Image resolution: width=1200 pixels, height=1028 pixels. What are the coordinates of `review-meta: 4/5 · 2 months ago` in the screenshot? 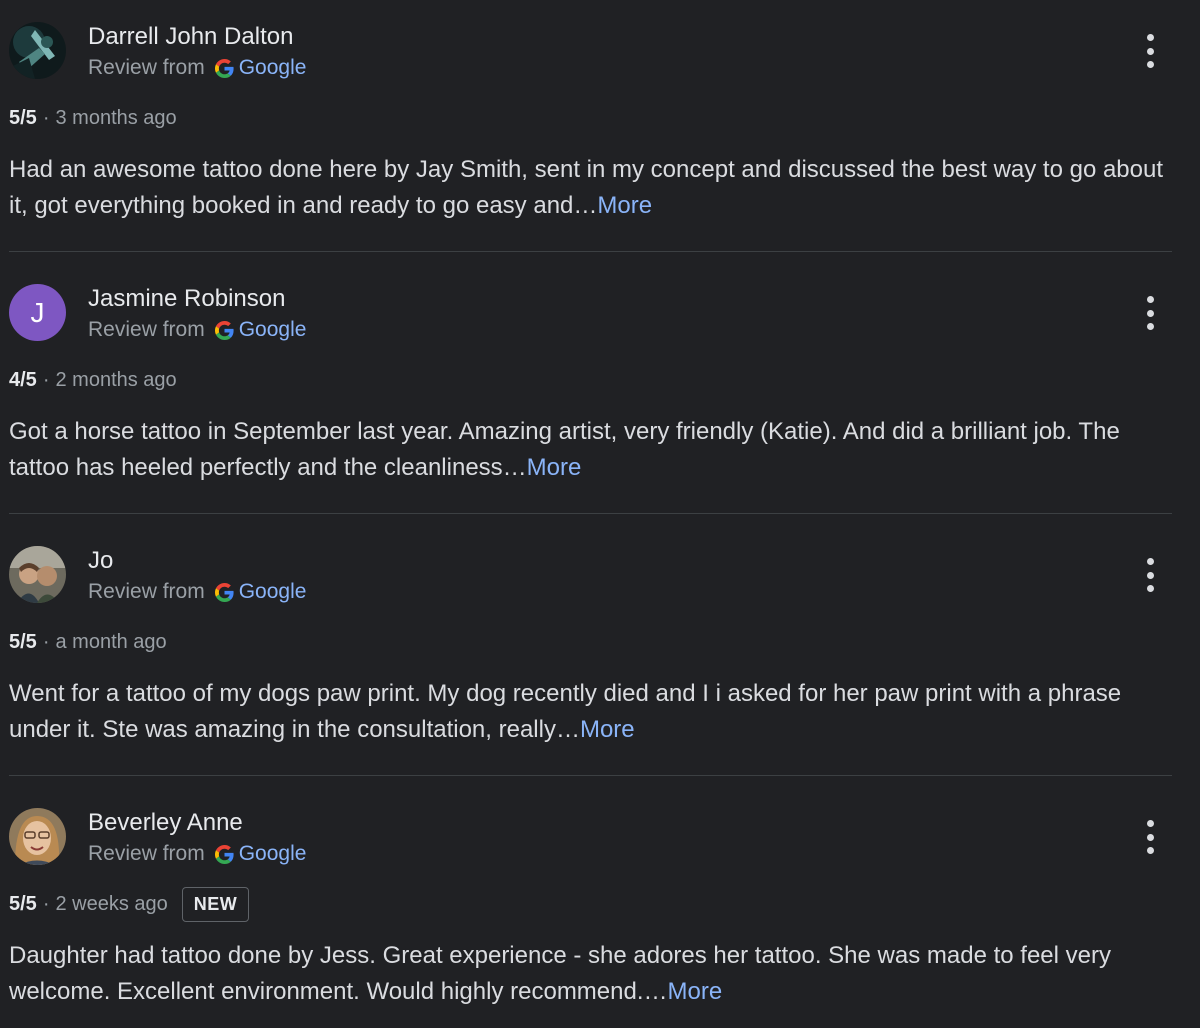 It's located at (93, 380).